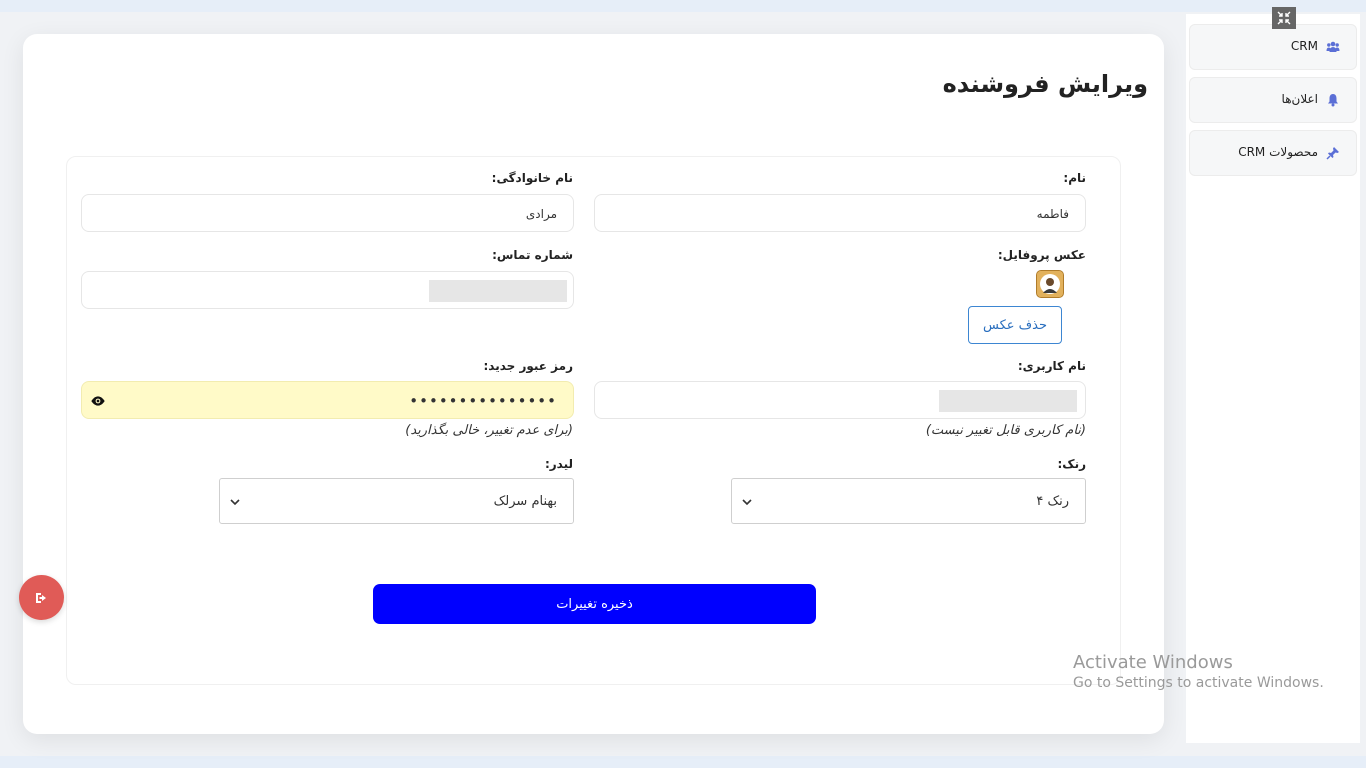  I want to click on profile-photo-label: عکس پروفایل:, so click(1041, 255).